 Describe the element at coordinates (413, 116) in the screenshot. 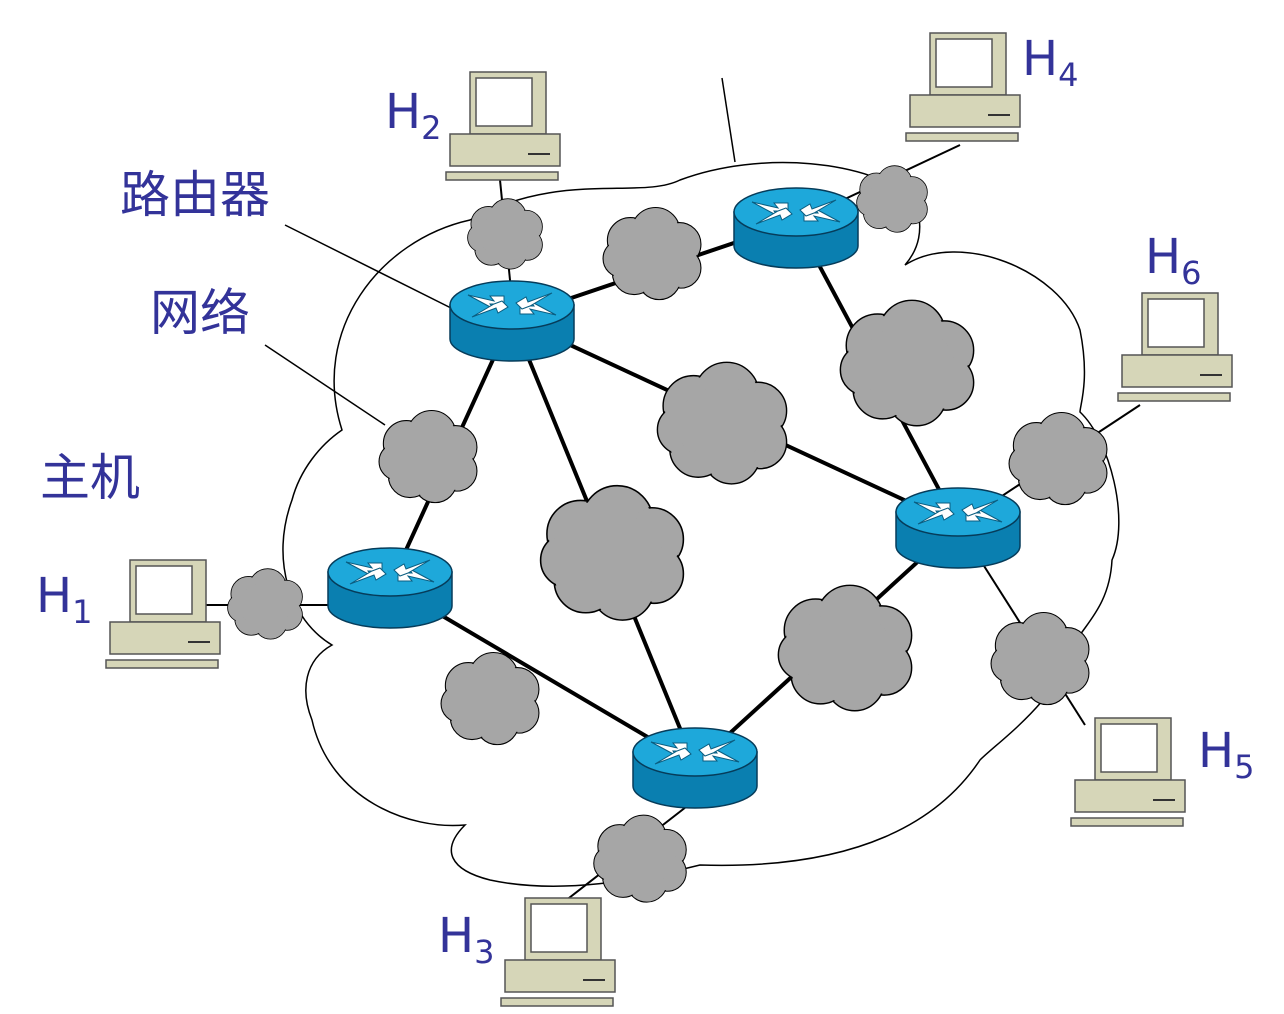

I see `host-label-h2: H2` at that location.